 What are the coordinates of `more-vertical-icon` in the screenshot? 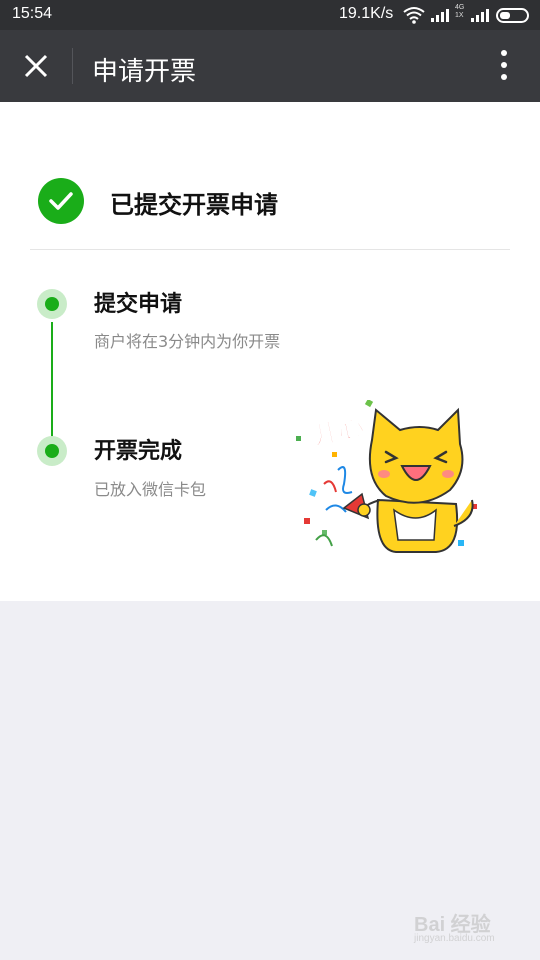 It's located at (504, 67).